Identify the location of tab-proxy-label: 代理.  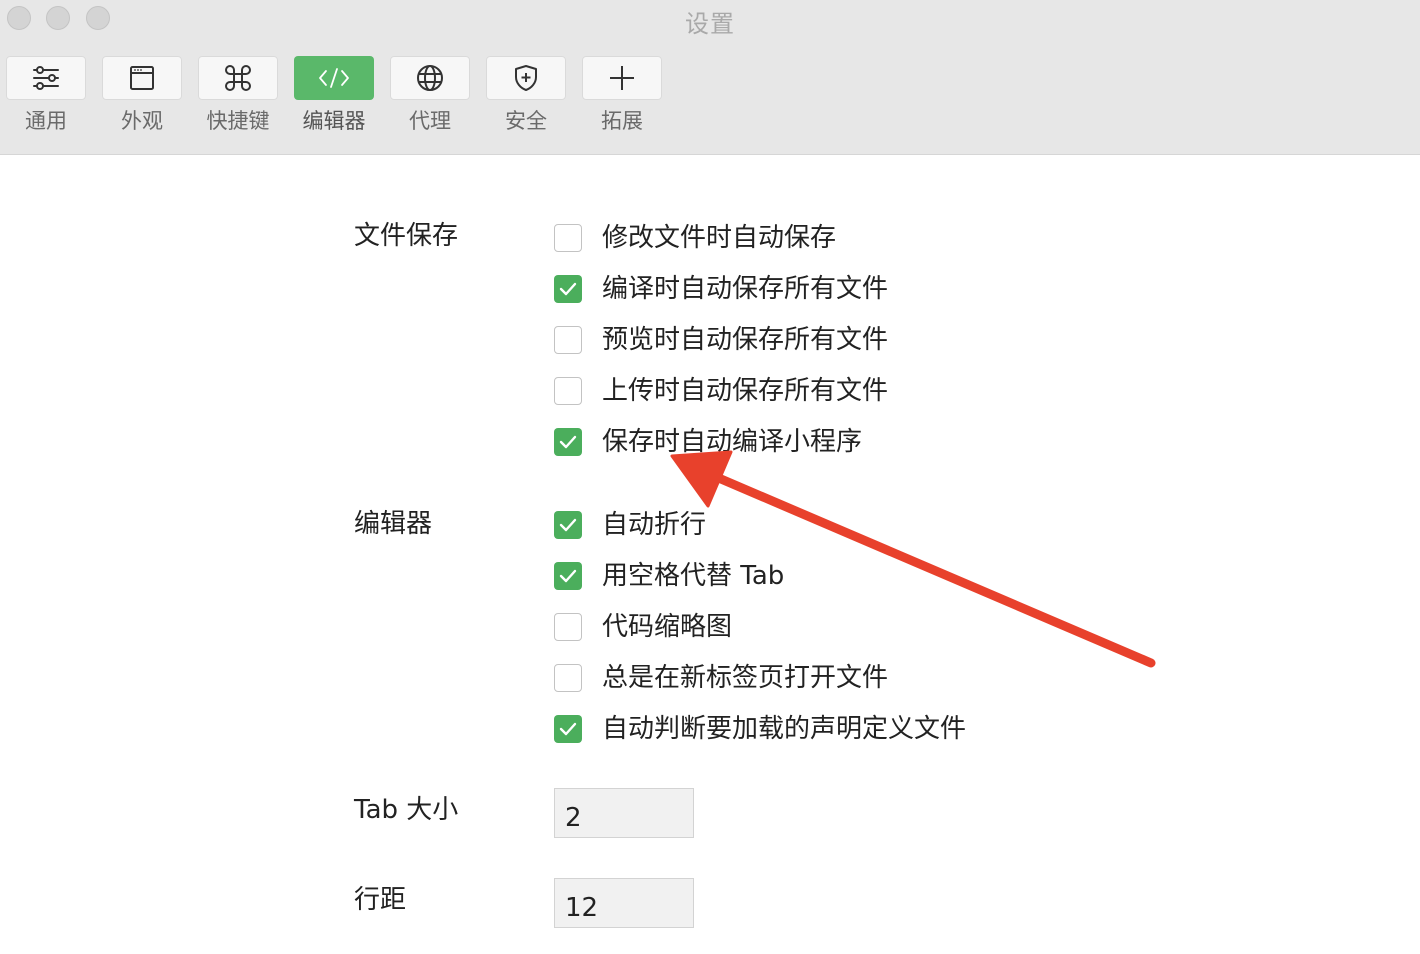
(430, 121).